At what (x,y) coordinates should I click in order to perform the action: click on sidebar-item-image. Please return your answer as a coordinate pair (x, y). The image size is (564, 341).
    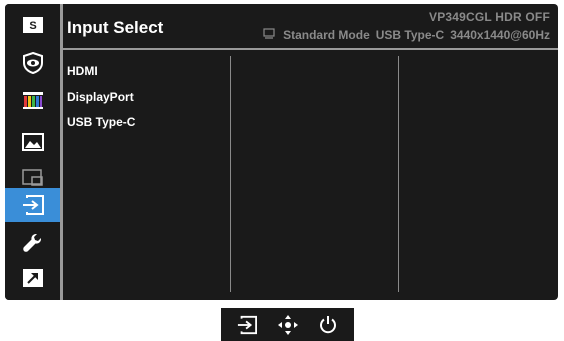
    Looking at the image, I should click on (32, 142).